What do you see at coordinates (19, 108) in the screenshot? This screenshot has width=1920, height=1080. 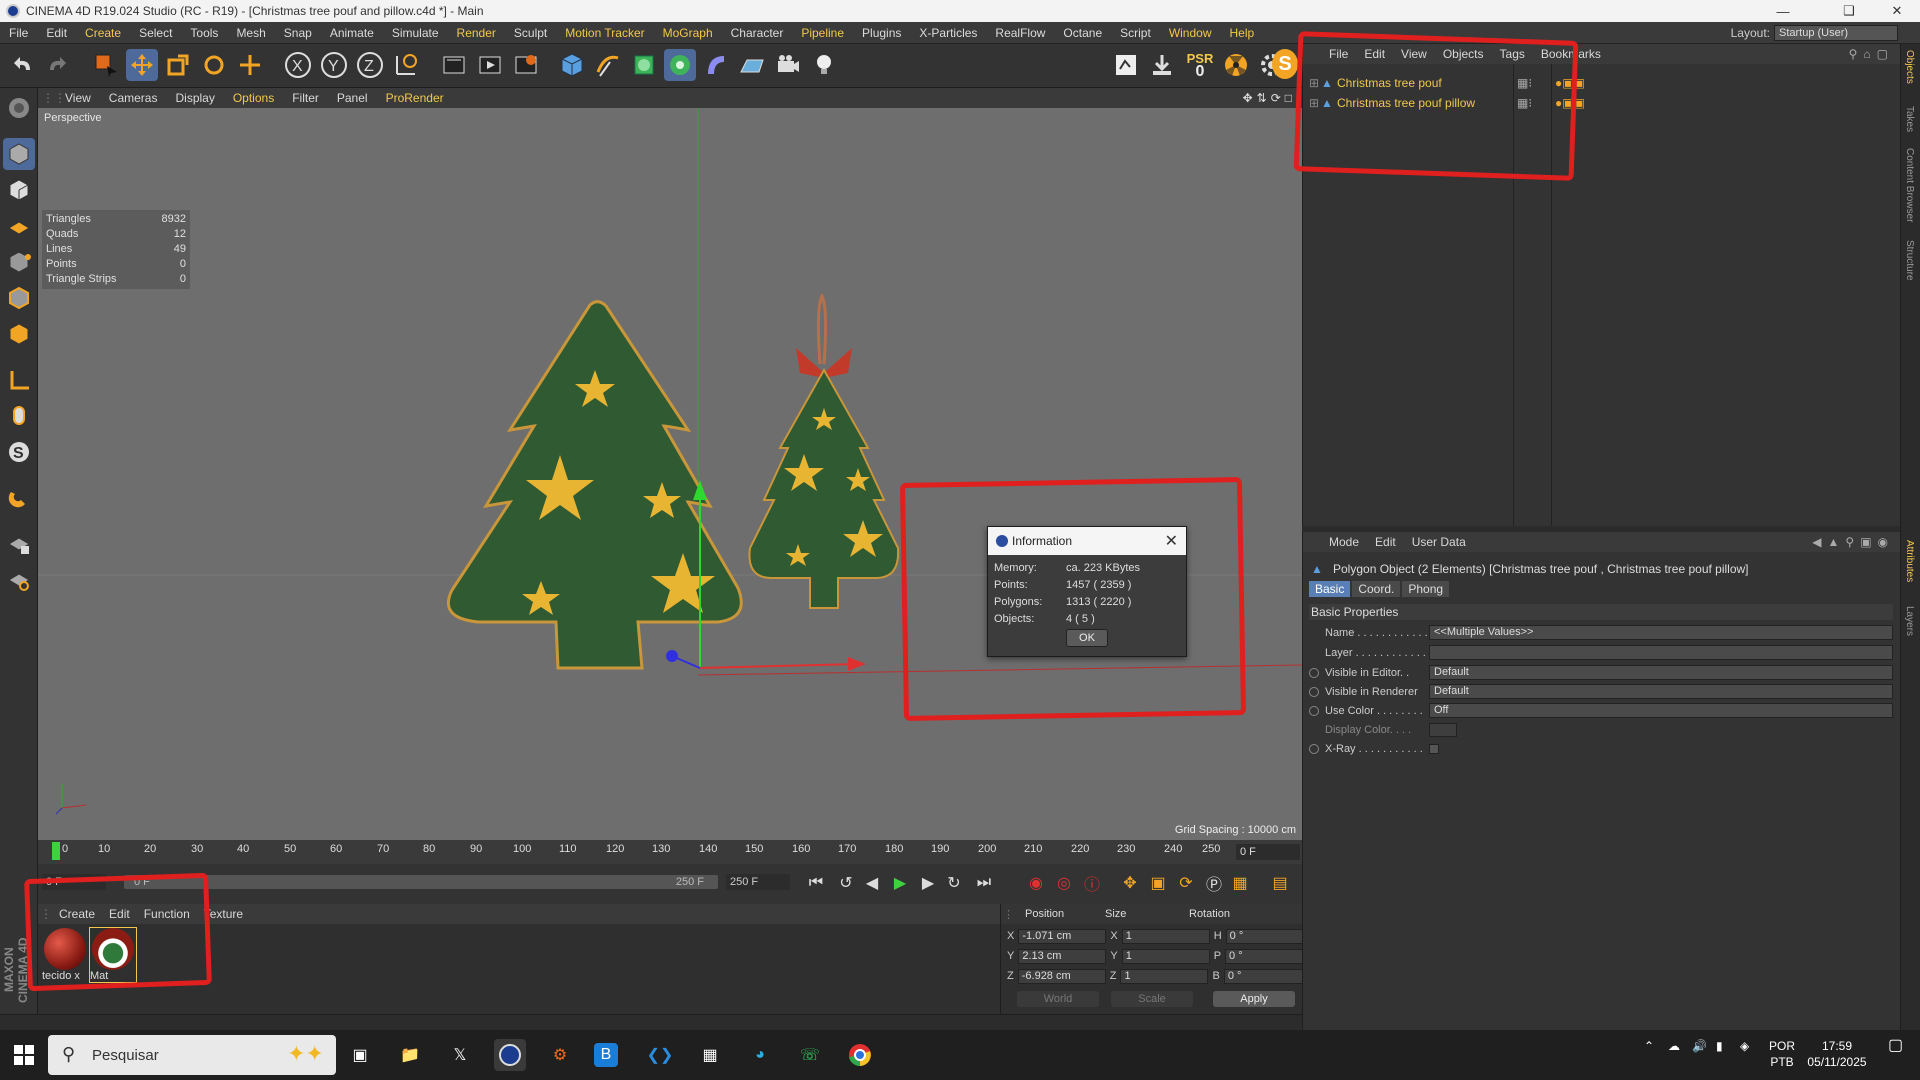 I see `make-editable-icon` at bounding box center [19, 108].